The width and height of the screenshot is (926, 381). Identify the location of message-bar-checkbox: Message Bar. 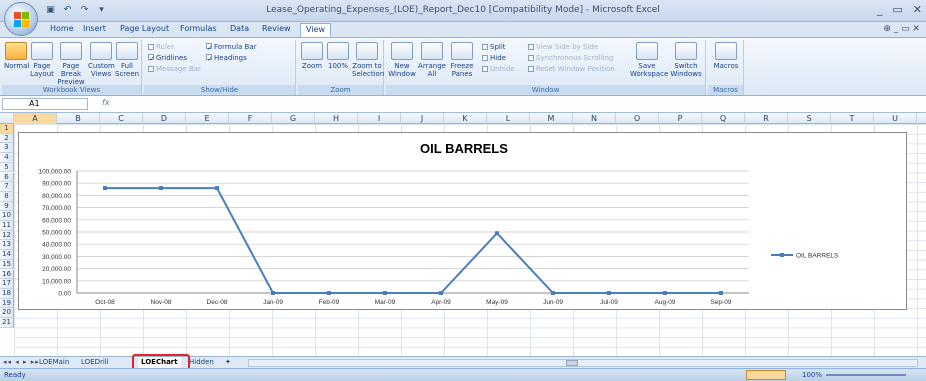
(174, 69).